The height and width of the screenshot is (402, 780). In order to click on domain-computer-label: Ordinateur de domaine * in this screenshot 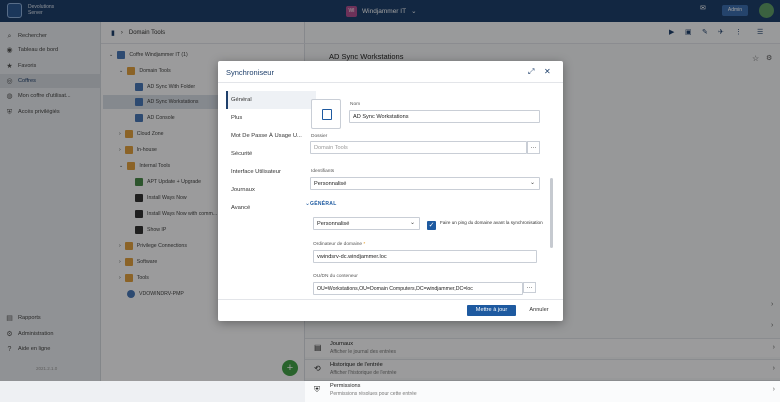, I will do `click(339, 244)`.